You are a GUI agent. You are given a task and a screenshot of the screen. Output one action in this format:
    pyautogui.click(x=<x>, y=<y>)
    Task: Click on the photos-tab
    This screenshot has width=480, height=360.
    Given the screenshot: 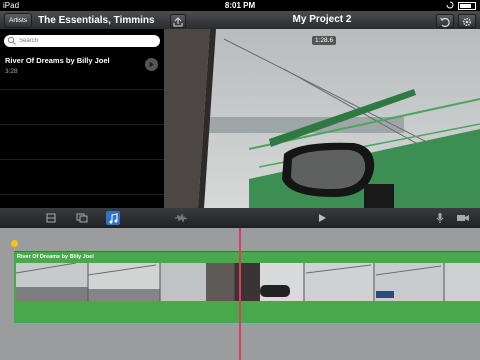 What is the action you would take?
    pyautogui.click(x=82, y=218)
    